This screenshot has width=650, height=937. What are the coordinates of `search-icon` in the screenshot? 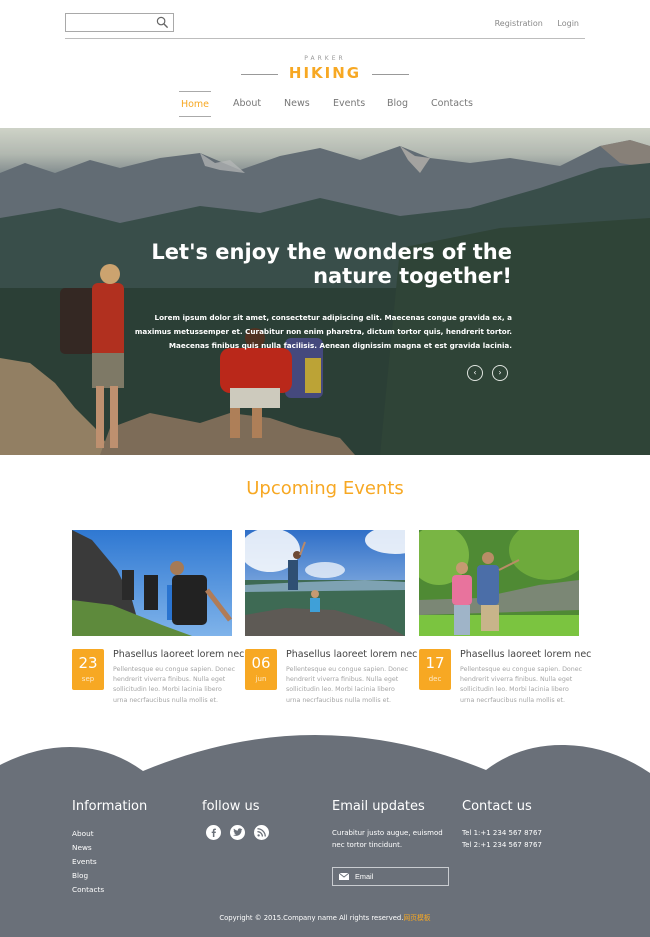 It's located at (162, 22).